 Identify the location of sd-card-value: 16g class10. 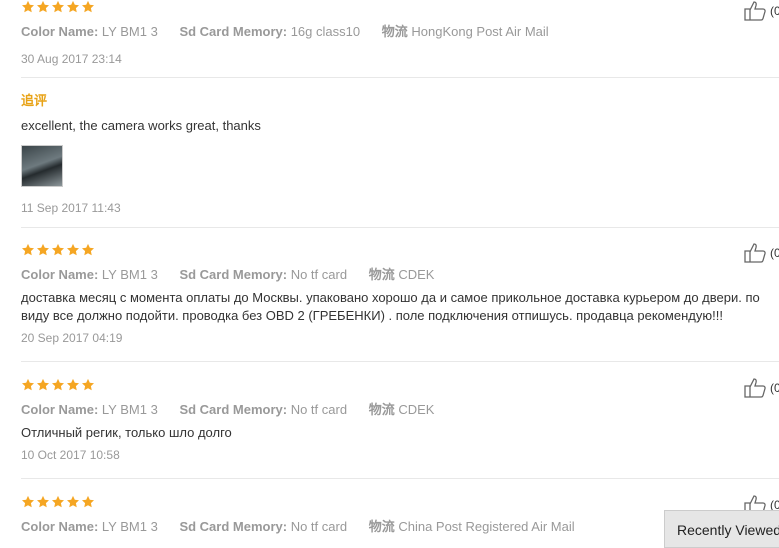
(325, 31).